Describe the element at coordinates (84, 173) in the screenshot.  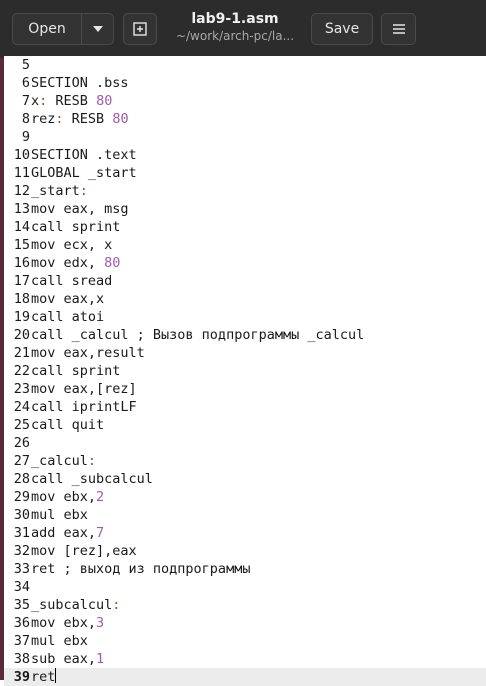
I see `code-token: GLOBAL _start` at that location.